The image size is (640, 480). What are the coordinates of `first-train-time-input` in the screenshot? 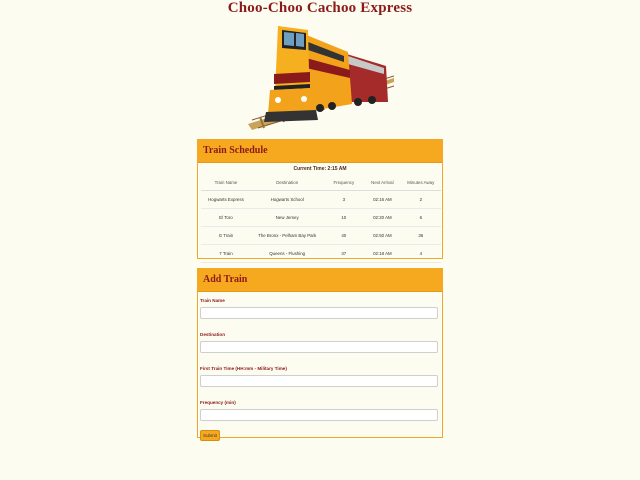 It's located at (319, 381).